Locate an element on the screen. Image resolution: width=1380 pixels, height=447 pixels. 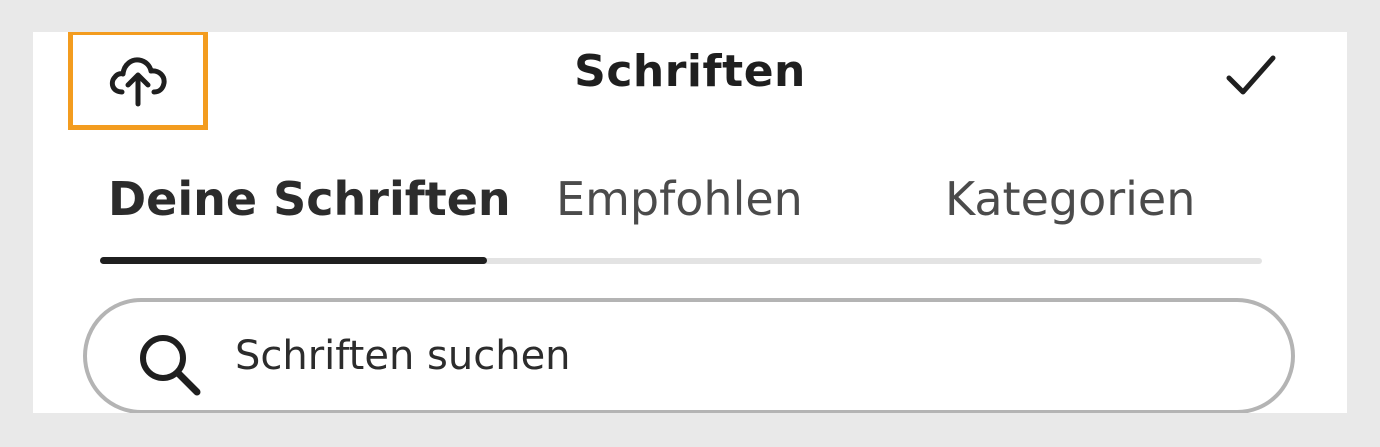
tab-deine-schriften: Deine Schriften is located at coordinates (309, 199).